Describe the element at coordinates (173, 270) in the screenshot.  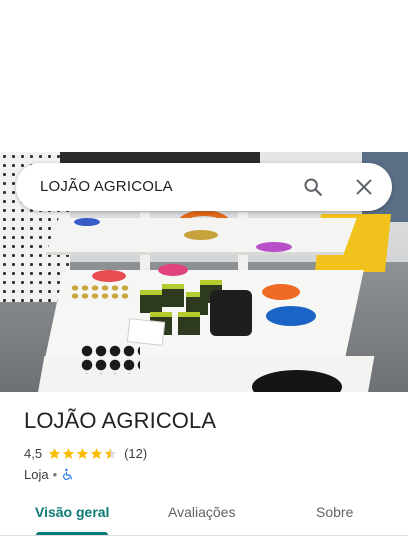
I see `photo-pink-disc` at that location.